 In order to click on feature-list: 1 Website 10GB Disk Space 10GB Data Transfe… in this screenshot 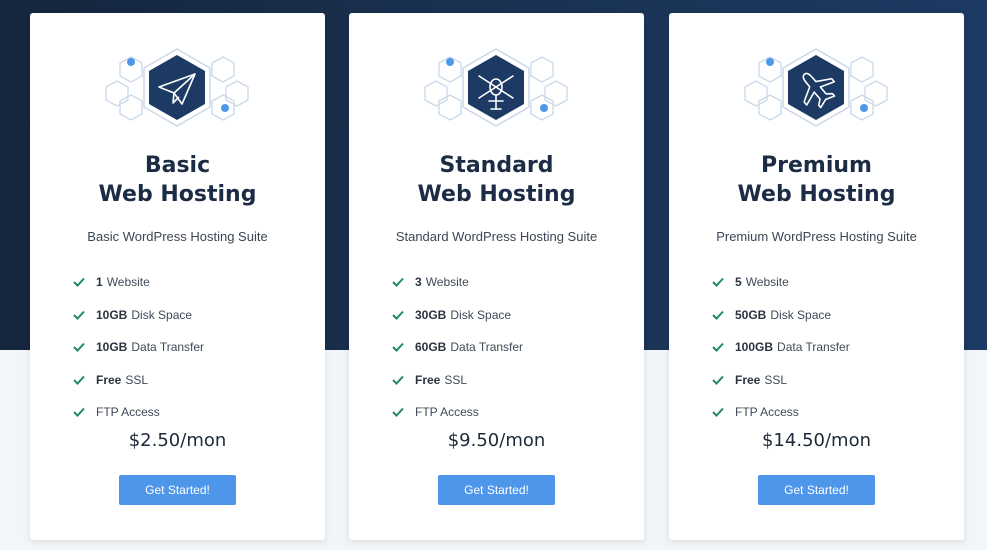, I will do `click(187, 347)`.